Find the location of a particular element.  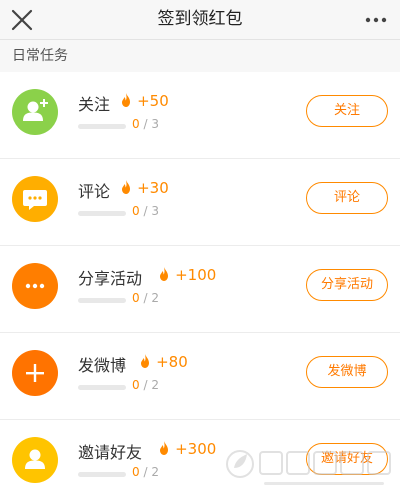

task-name: 关注 is located at coordinates (94, 104).